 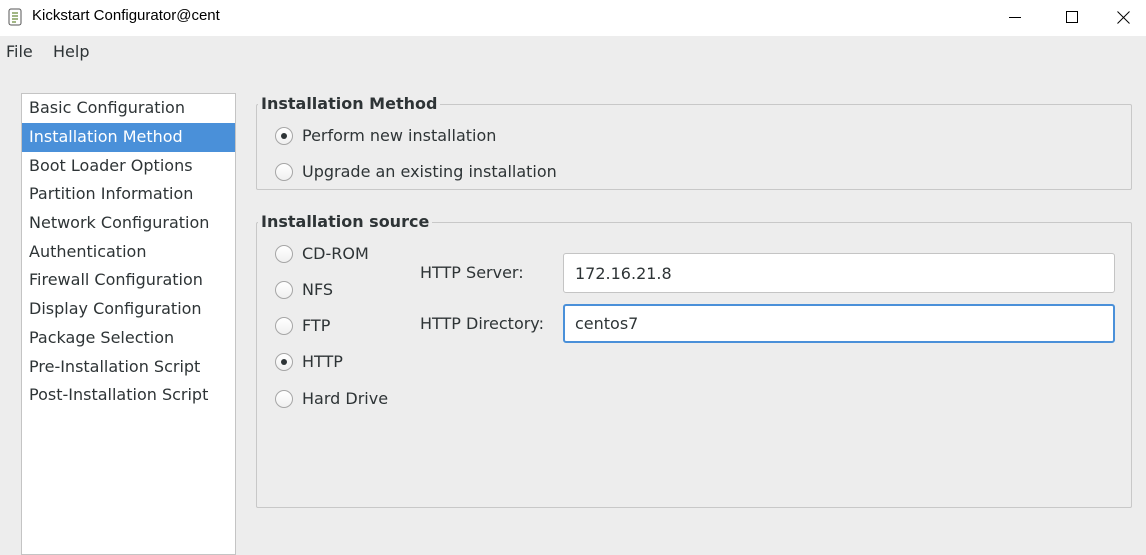 What do you see at coordinates (128, 194) in the screenshot?
I see `nav-item-partition-information: Partition Information` at bounding box center [128, 194].